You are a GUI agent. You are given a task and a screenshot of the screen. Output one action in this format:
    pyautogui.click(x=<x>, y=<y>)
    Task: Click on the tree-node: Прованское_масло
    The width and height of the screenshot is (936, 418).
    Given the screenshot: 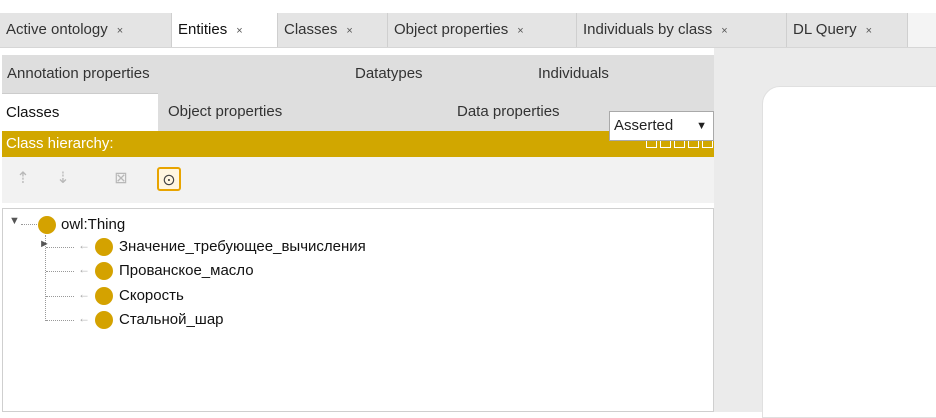 What is the action you would take?
    pyautogui.click(x=186, y=271)
    